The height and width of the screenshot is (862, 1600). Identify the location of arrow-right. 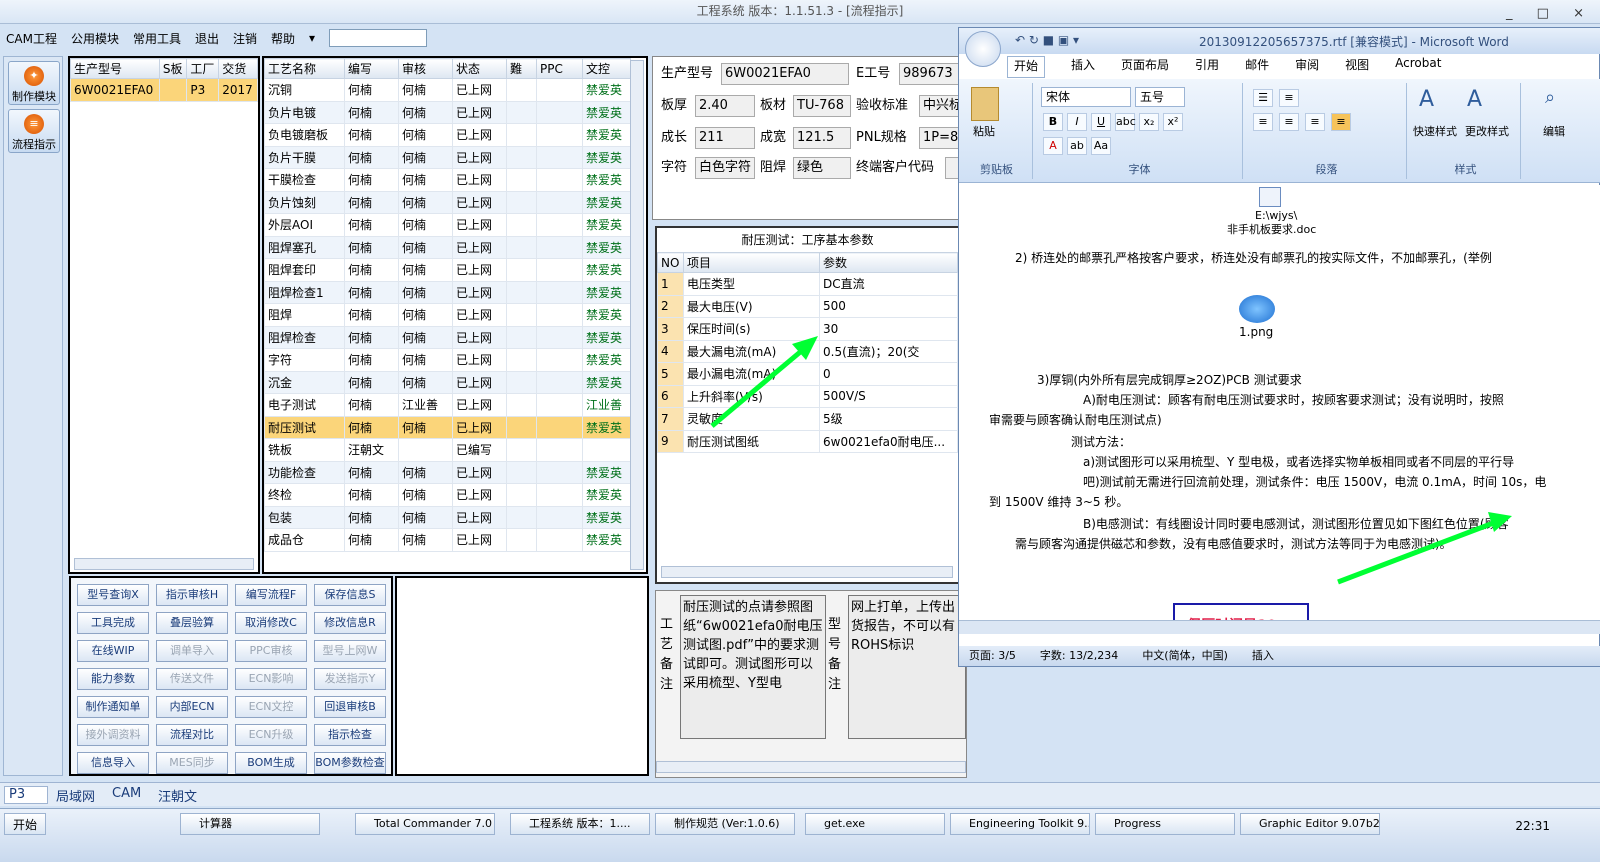
(1417, 552).